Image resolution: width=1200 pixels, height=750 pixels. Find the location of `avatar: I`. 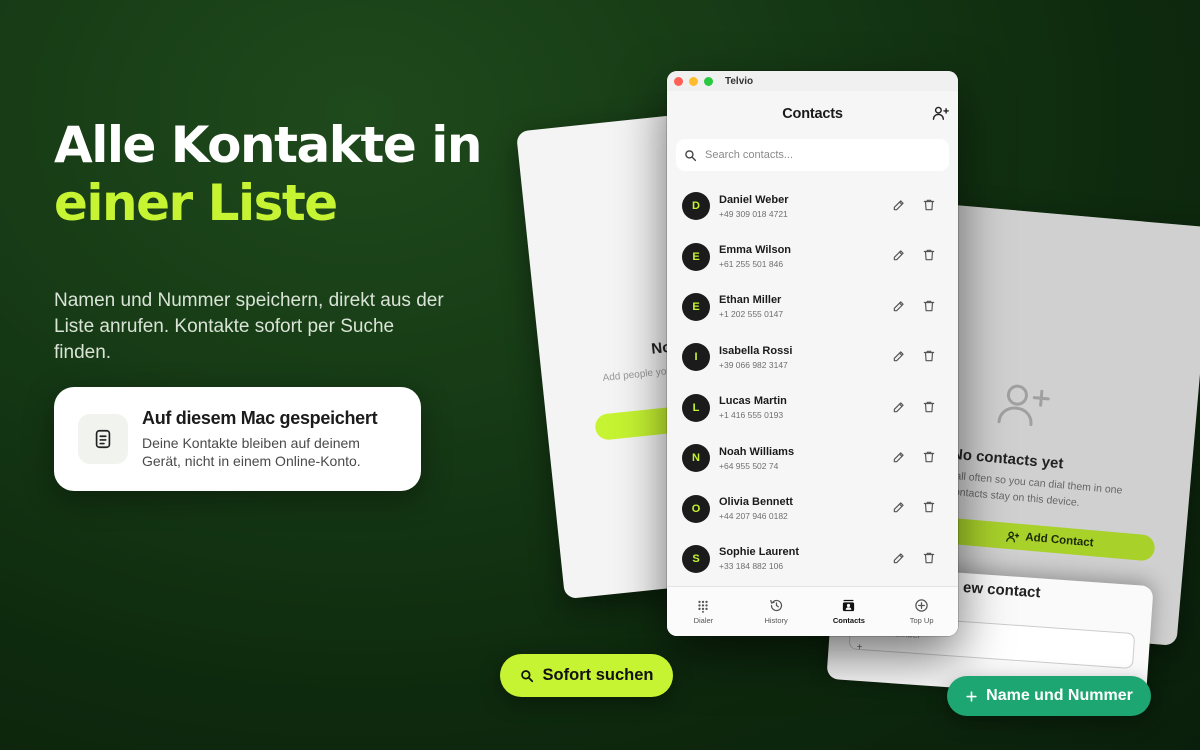

avatar: I is located at coordinates (696, 357).